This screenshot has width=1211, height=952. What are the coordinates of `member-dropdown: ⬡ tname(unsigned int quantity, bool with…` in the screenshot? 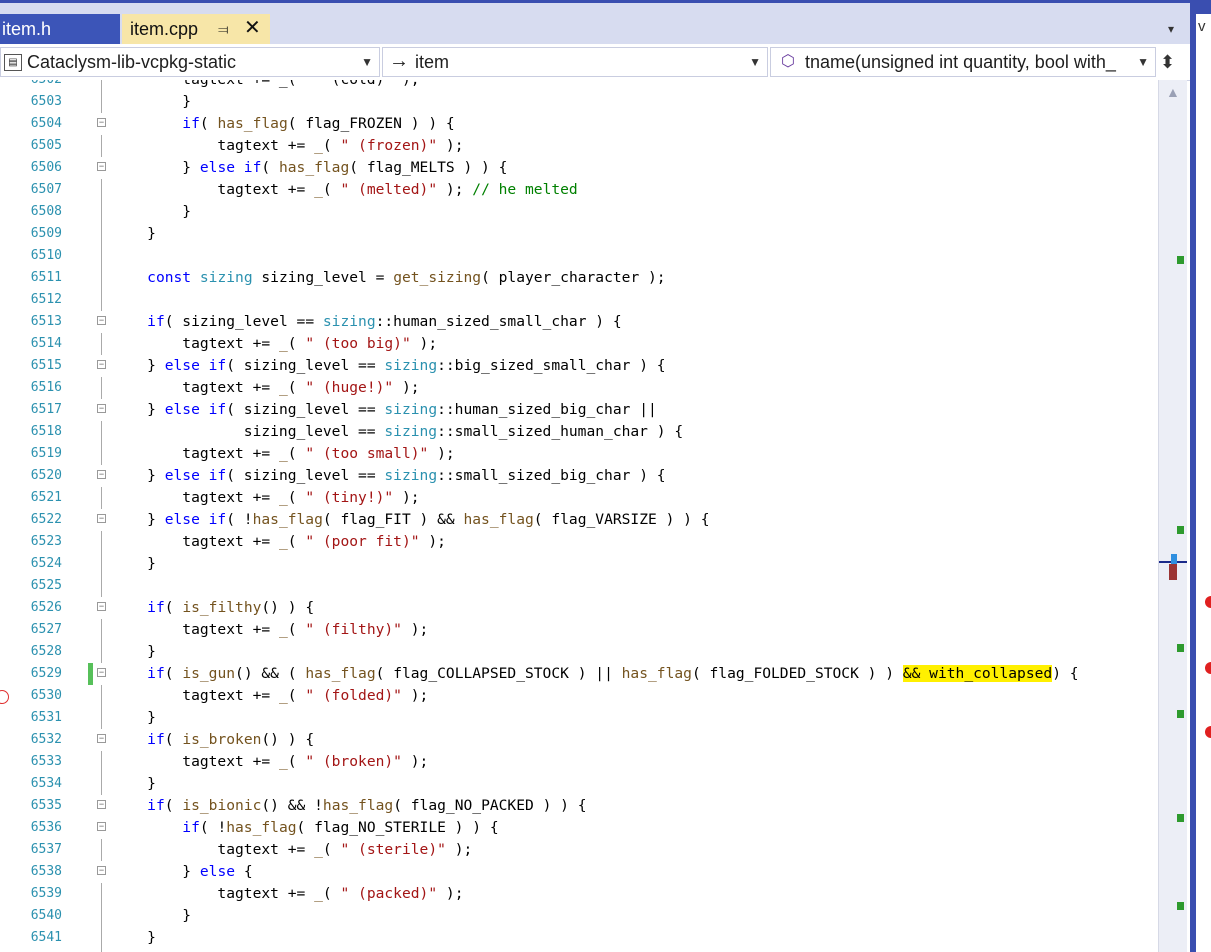 It's located at (963, 62).